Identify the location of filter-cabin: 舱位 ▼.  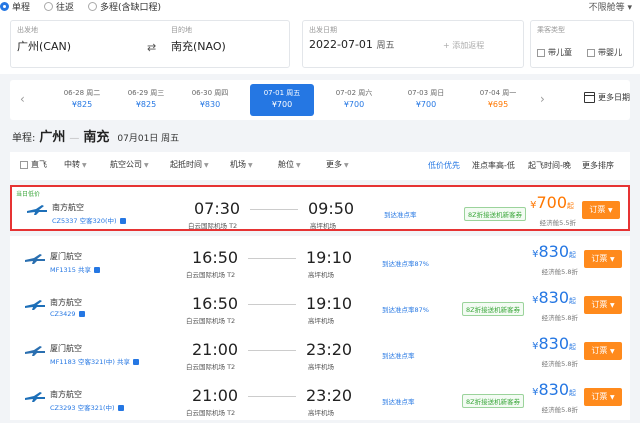
(289, 164).